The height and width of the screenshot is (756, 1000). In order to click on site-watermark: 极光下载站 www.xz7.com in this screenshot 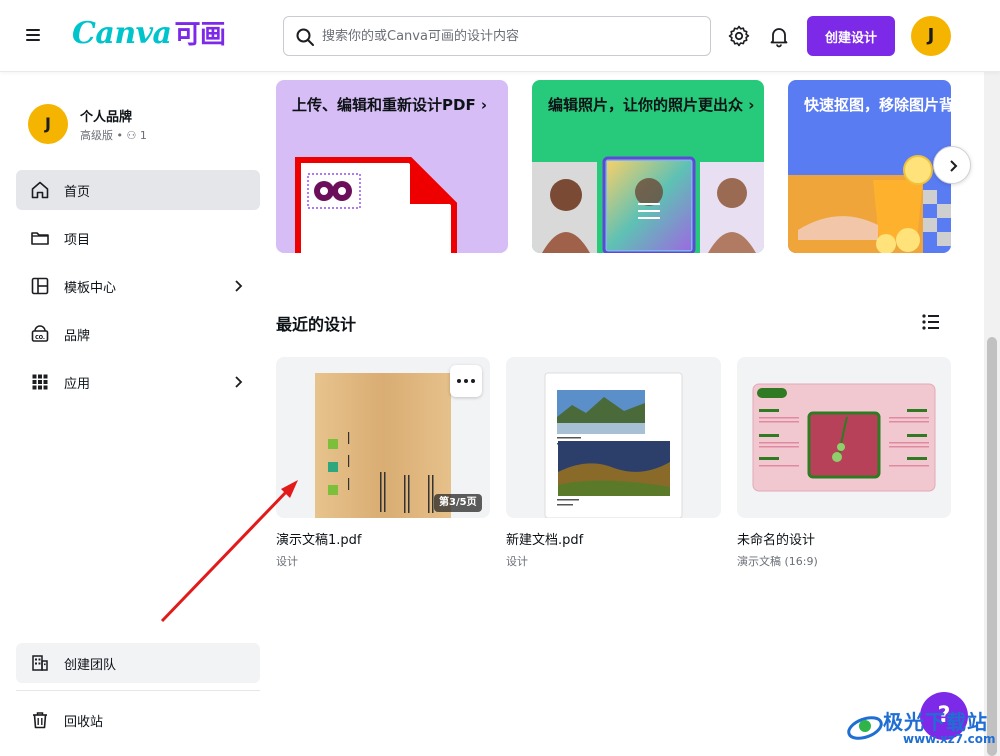, I will do `click(920, 728)`.